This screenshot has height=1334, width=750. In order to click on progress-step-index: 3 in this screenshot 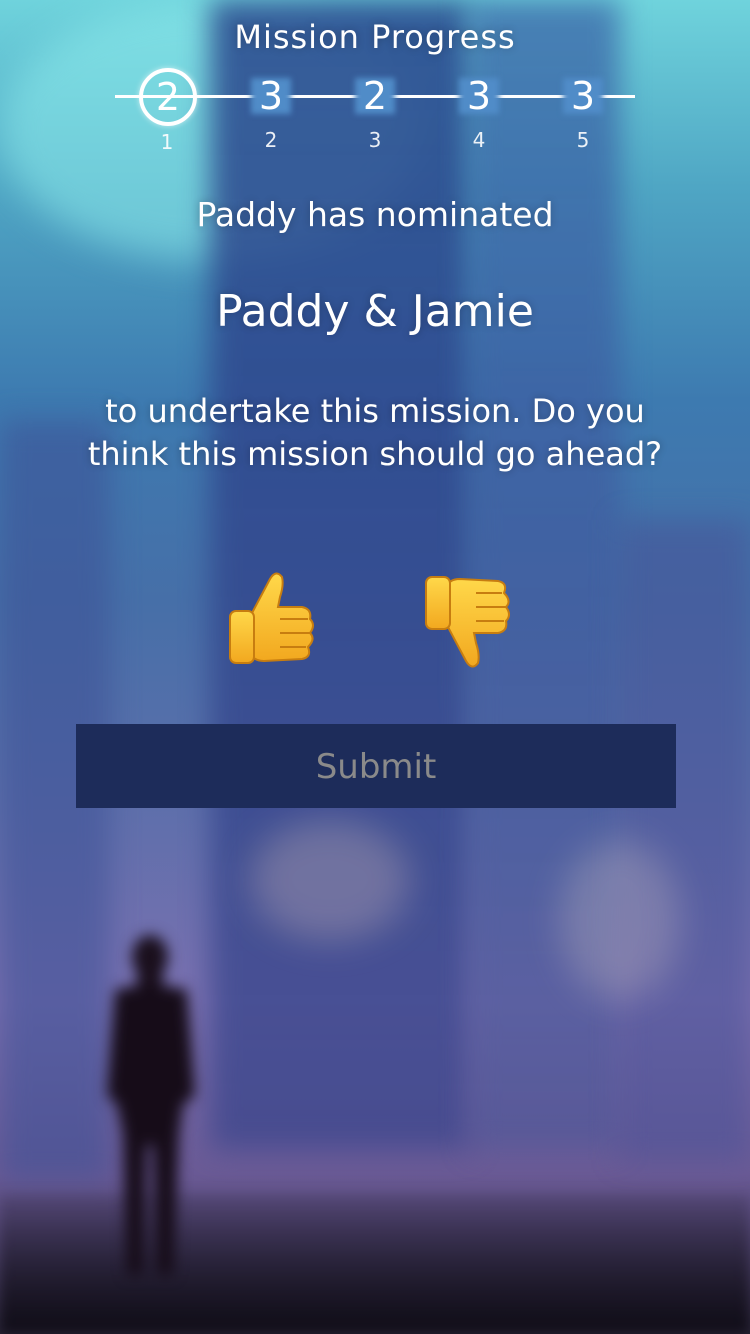, I will do `click(375, 140)`.